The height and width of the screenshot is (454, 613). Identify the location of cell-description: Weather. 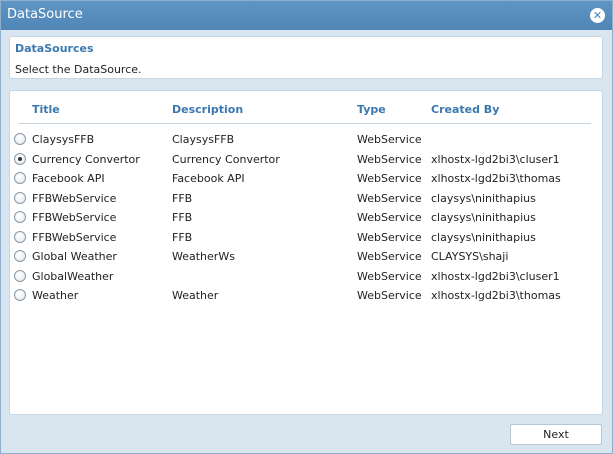
(195, 295).